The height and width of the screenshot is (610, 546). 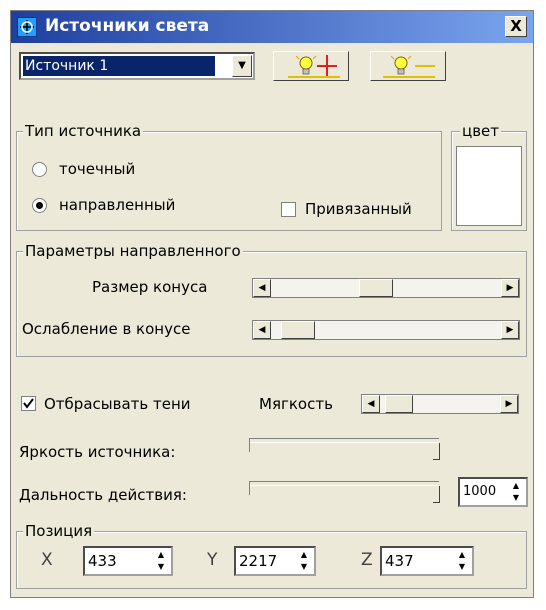 What do you see at coordinates (117, 205) in the screenshot?
I see `radio-directional-label: направленный` at bounding box center [117, 205].